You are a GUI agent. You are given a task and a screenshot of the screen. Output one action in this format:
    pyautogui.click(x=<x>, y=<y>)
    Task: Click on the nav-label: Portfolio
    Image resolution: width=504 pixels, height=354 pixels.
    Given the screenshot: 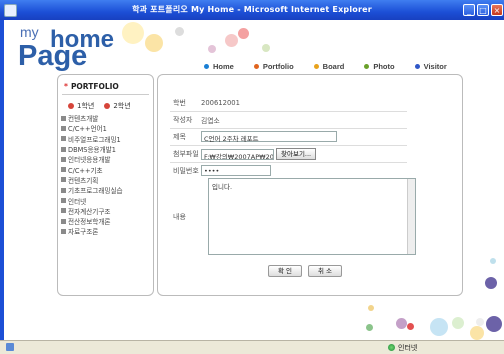 What is the action you would take?
    pyautogui.click(x=278, y=66)
    